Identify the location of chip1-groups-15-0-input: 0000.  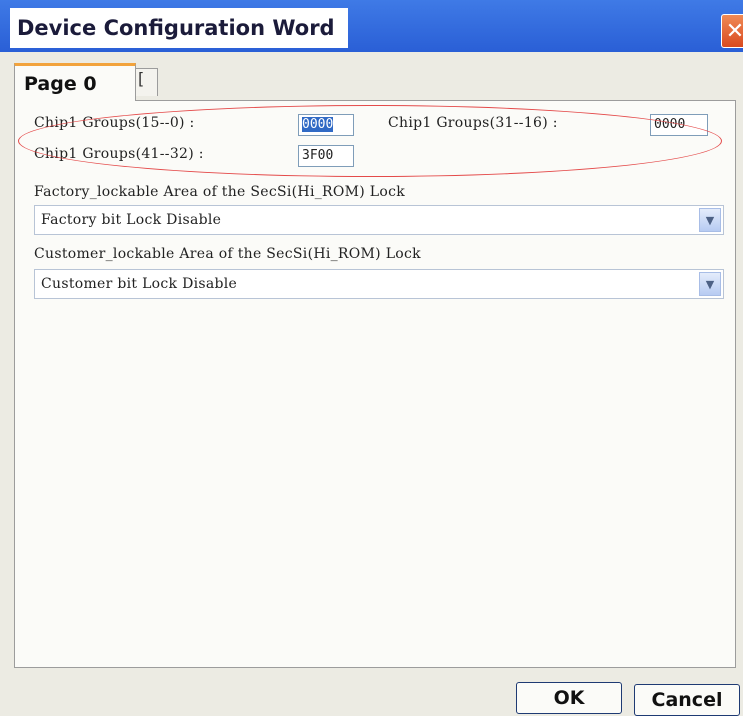
(326, 125).